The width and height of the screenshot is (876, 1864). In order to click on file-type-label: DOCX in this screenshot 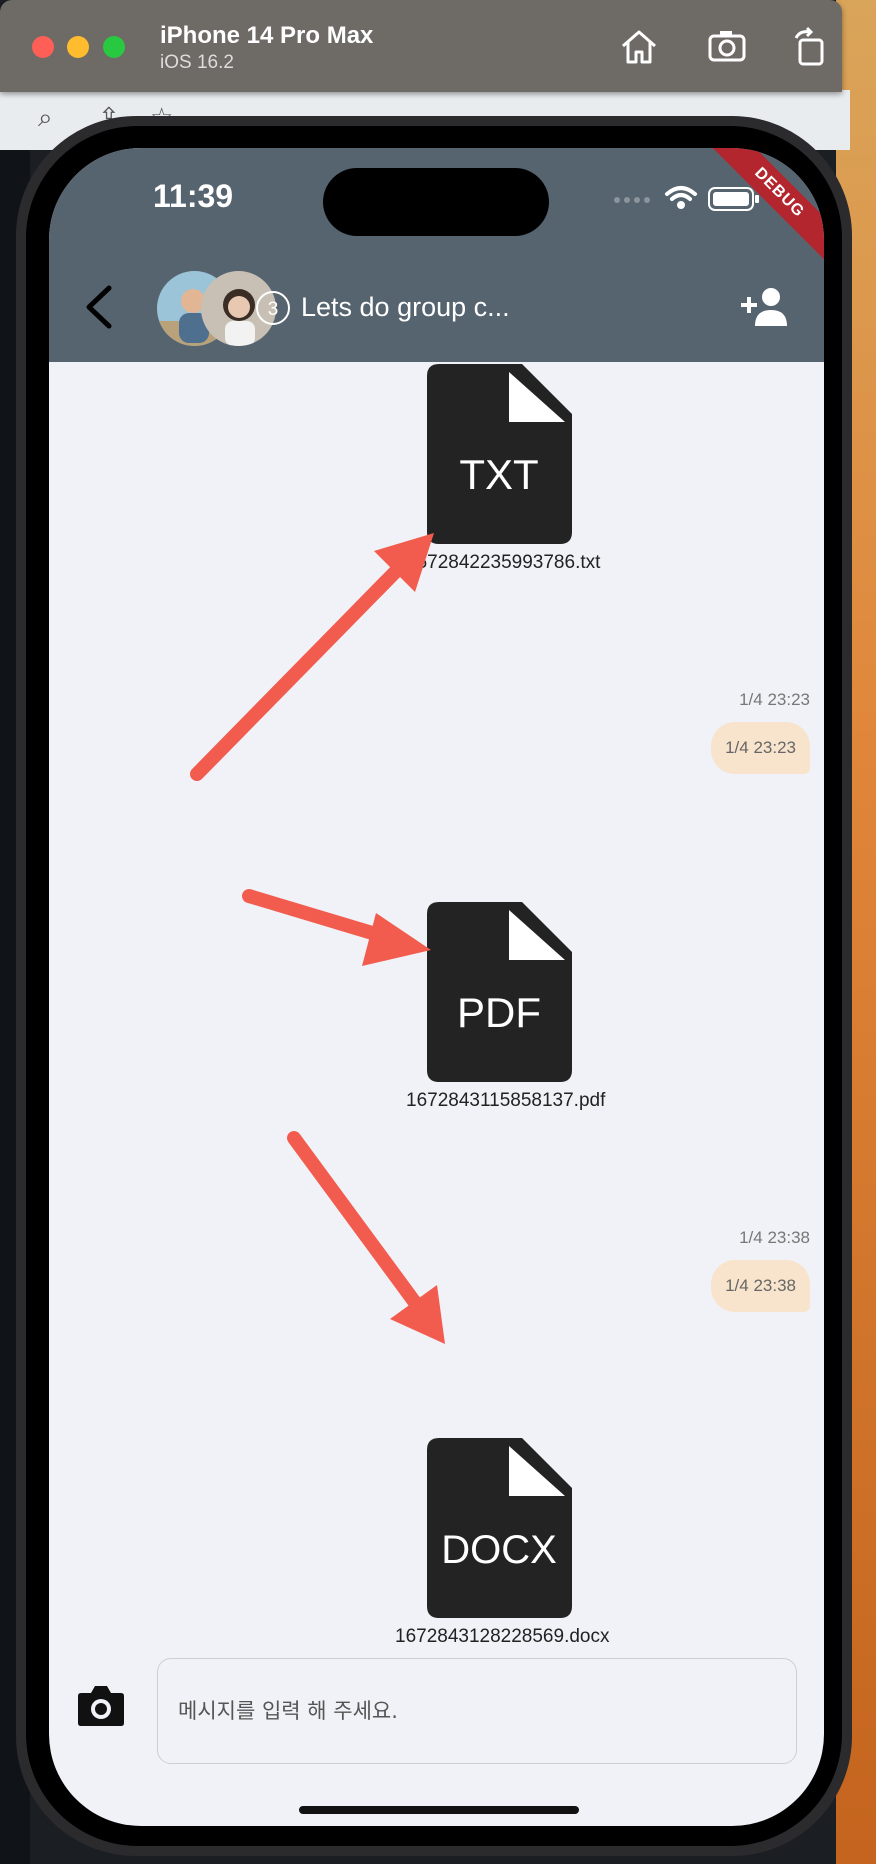, I will do `click(499, 1550)`.